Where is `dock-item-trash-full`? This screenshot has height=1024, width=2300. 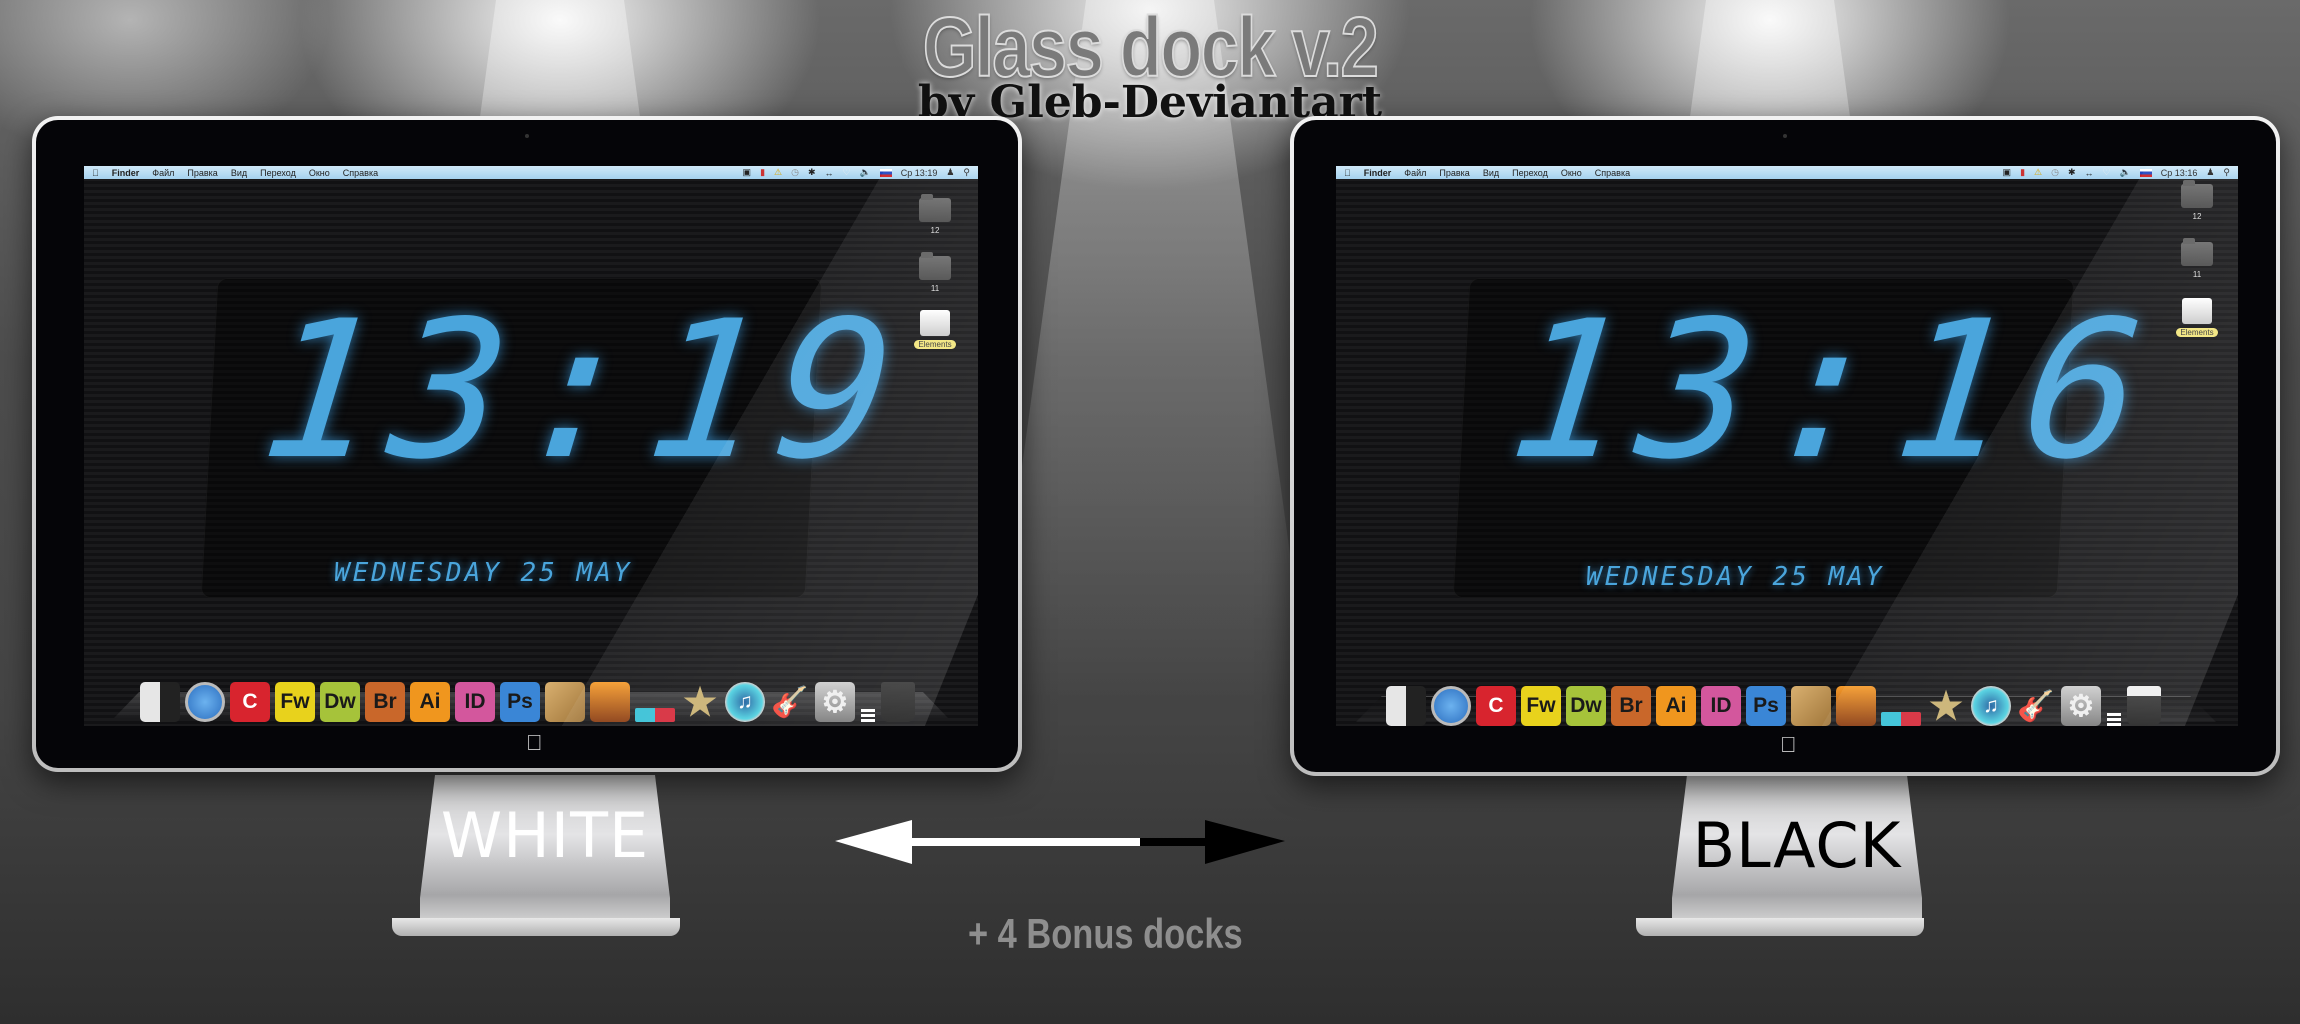
dock-item-trash-full is located at coordinates (2144, 706).